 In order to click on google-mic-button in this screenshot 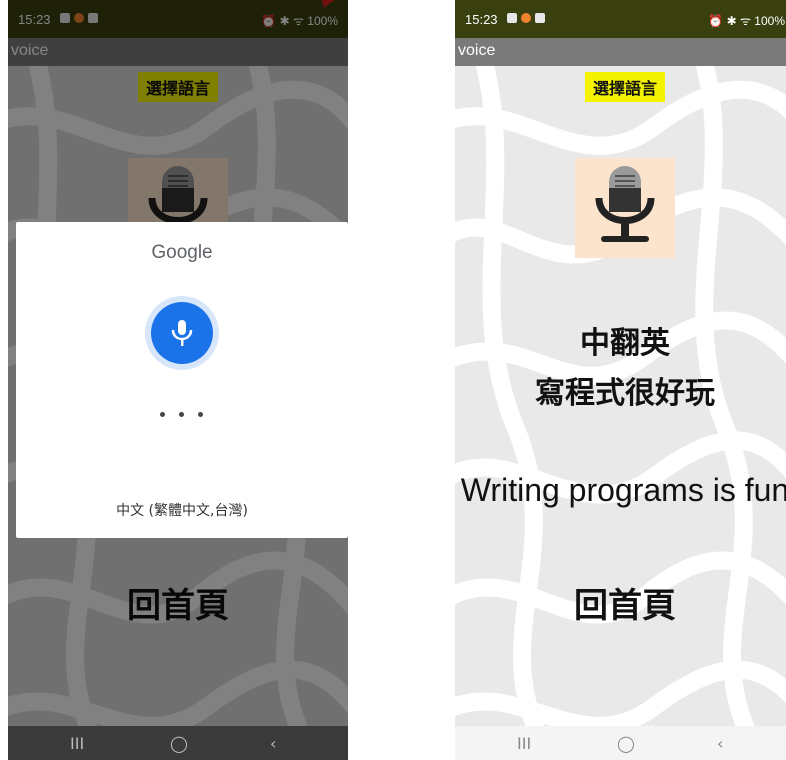, I will do `click(182, 333)`.